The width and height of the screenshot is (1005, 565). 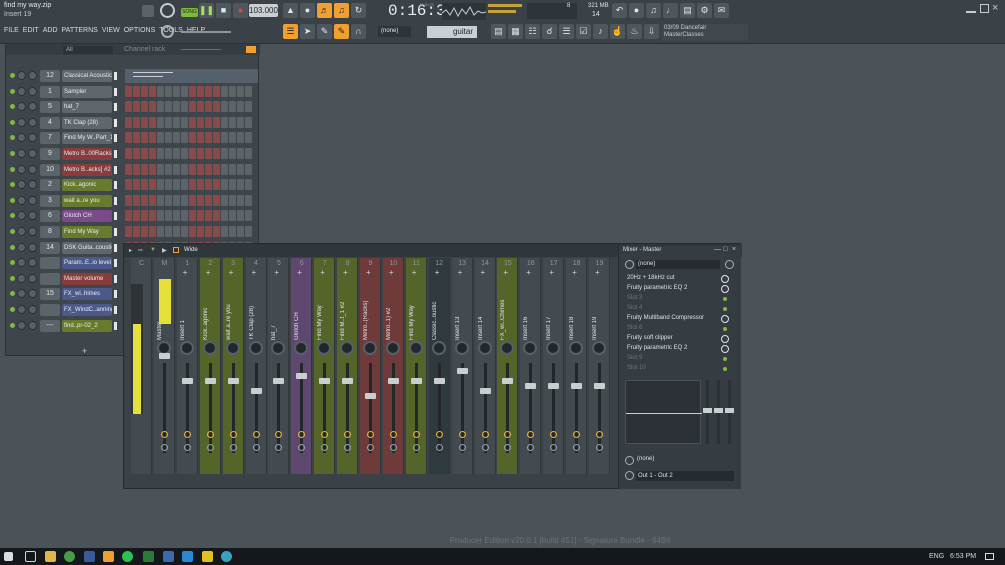 I want to click on mixer-track-1: 1 + Insert 1, so click(x=187, y=366).